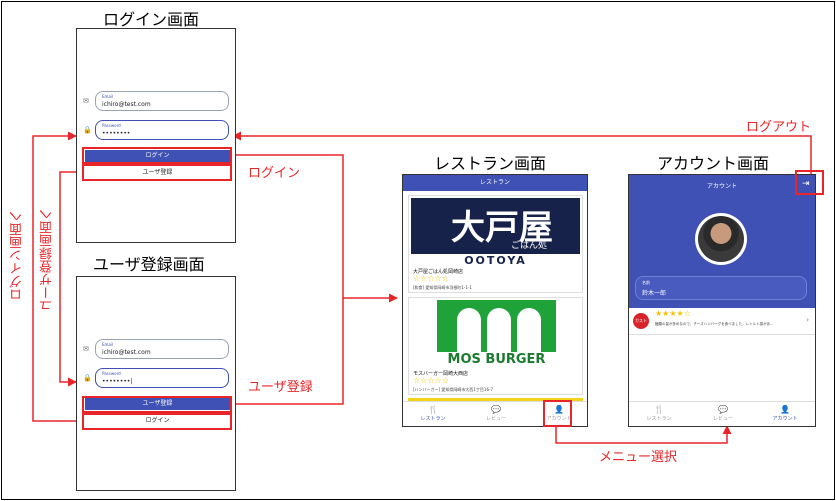 The width and height of the screenshot is (836, 501). What do you see at coordinates (495, 232) in the screenshot?
I see `ootoya-logo: 大戸屋 ごはん処 OOTOYA` at bounding box center [495, 232].